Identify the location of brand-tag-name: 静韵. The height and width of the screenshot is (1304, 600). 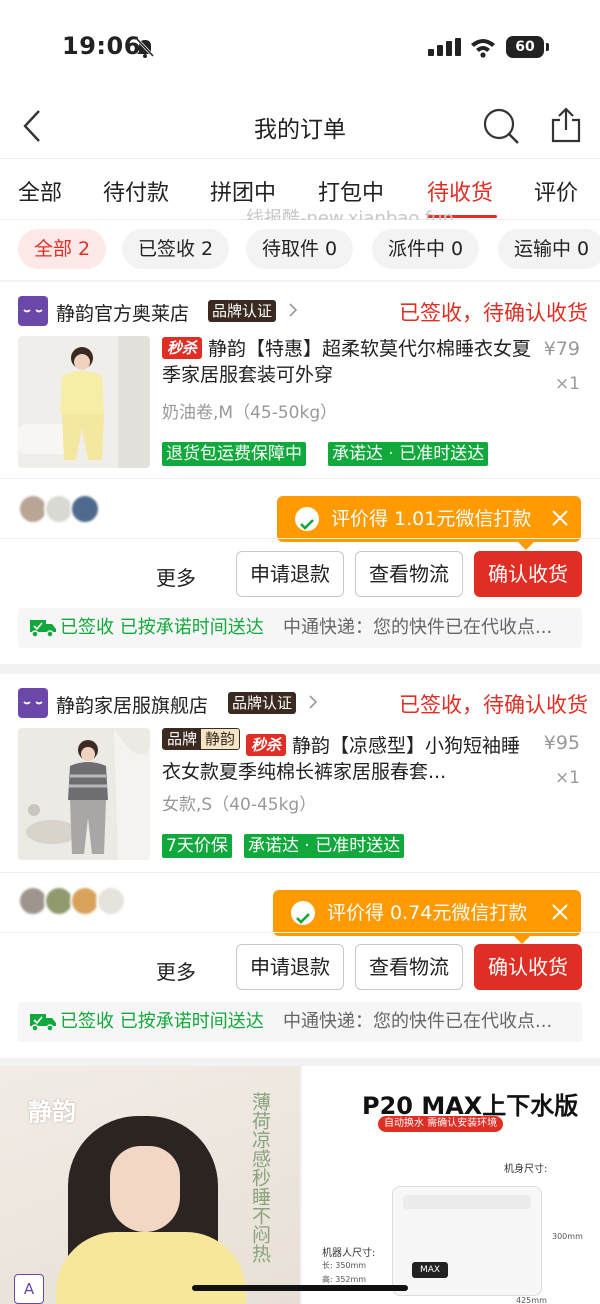
(220, 739).